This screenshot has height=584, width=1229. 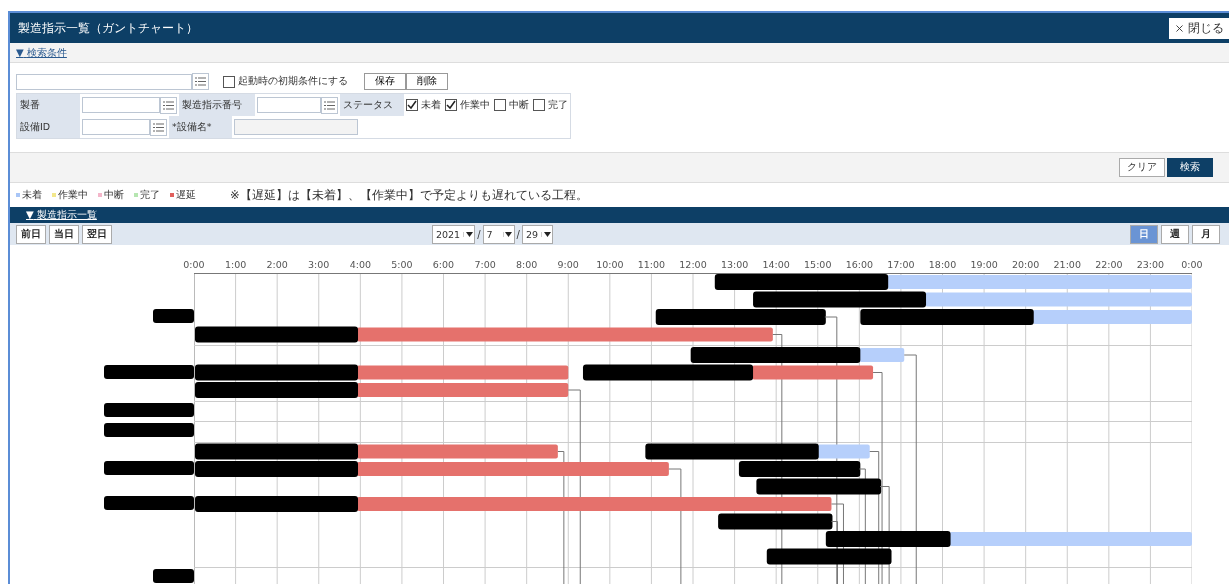 What do you see at coordinates (475, 105) in the screenshot?
I see `checkbox-label: 作業中` at bounding box center [475, 105].